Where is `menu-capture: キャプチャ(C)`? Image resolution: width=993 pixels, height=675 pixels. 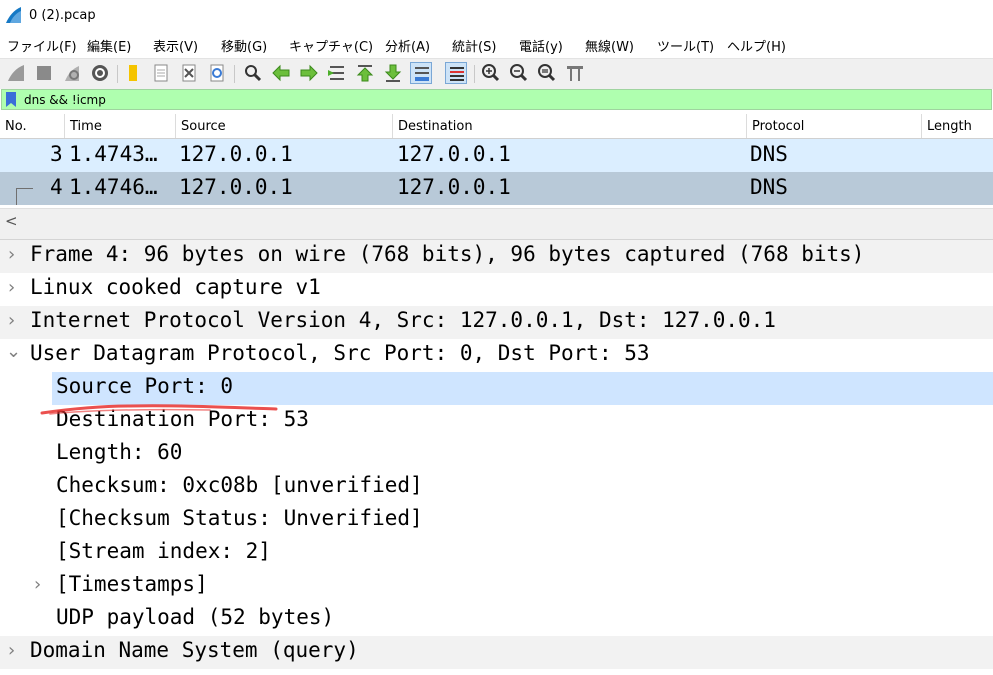 menu-capture: キャプチャ(C) is located at coordinates (331, 45).